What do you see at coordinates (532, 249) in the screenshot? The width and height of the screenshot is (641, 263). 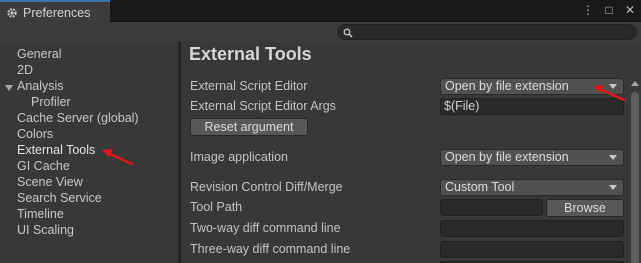 I see `three-way-diff-field` at bounding box center [532, 249].